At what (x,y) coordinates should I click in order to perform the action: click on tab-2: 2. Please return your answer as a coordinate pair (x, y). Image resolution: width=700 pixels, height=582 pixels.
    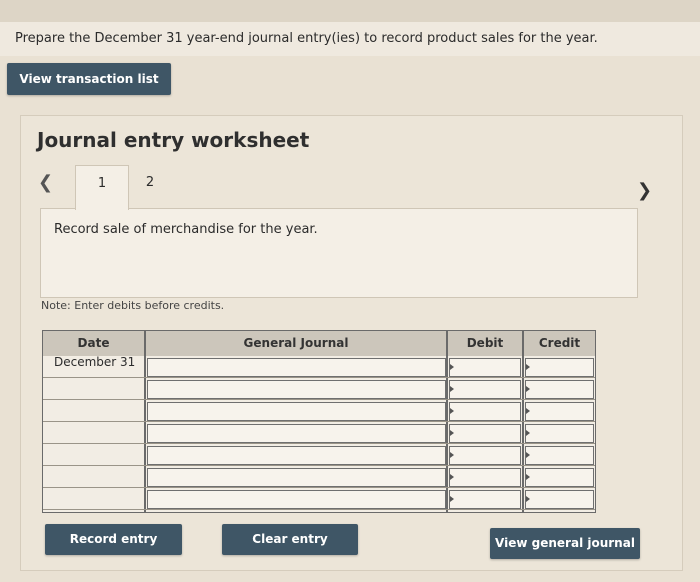
    Looking at the image, I should click on (150, 187).